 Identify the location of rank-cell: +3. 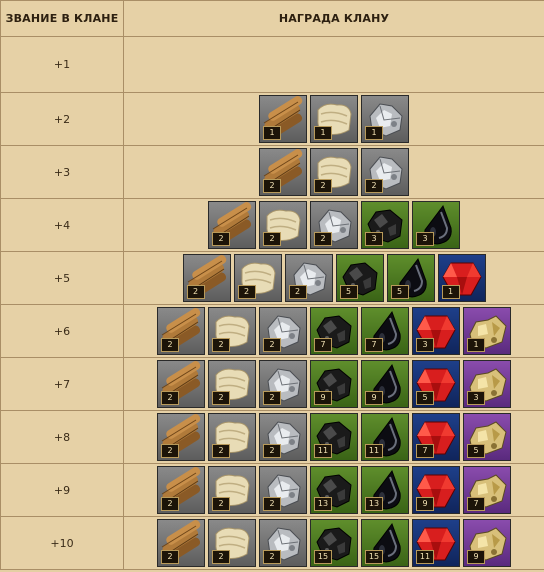
(62, 172).